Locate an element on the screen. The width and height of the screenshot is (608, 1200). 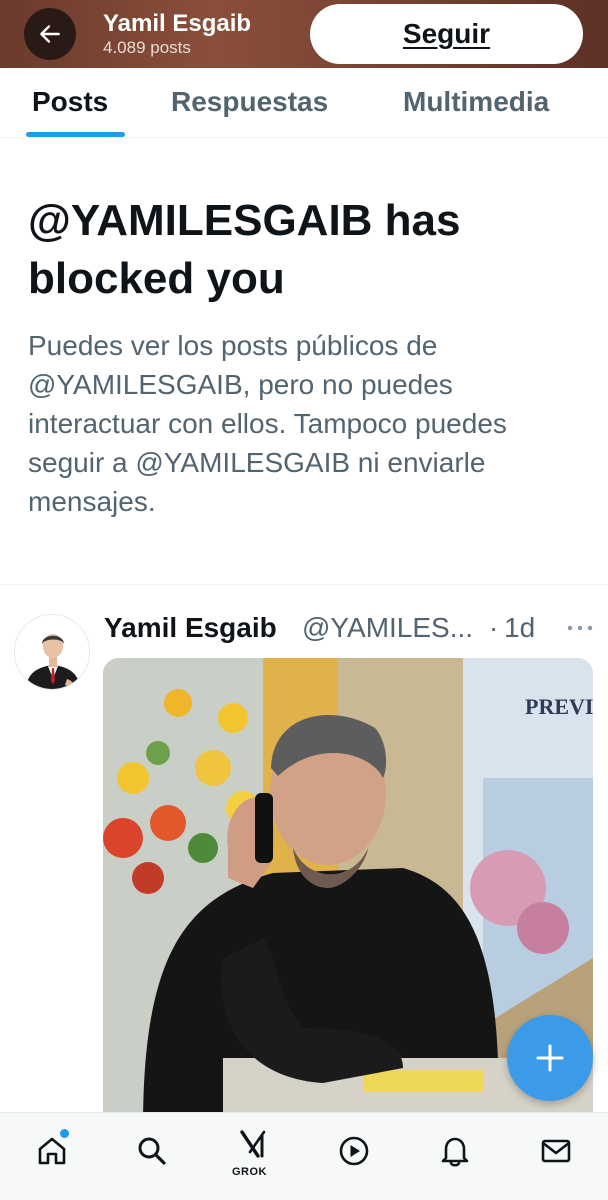
grok-label: GROK is located at coordinates (249, 1172).